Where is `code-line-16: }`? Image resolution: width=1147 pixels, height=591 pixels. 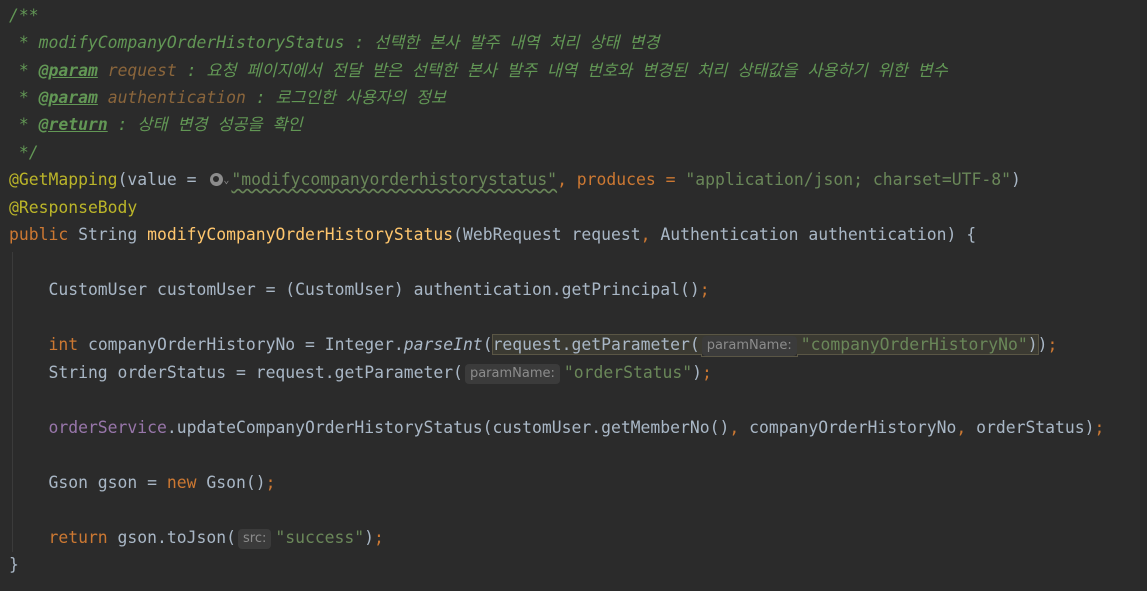 code-line-16: } is located at coordinates (14, 564).